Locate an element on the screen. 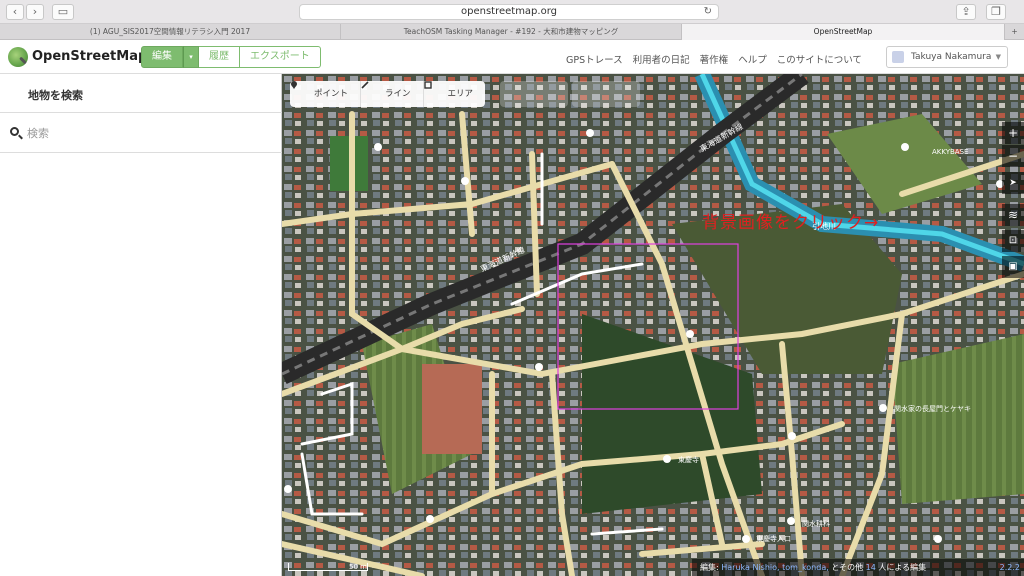 The image size is (1024, 576). back-button: ‹ is located at coordinates (15, 12).